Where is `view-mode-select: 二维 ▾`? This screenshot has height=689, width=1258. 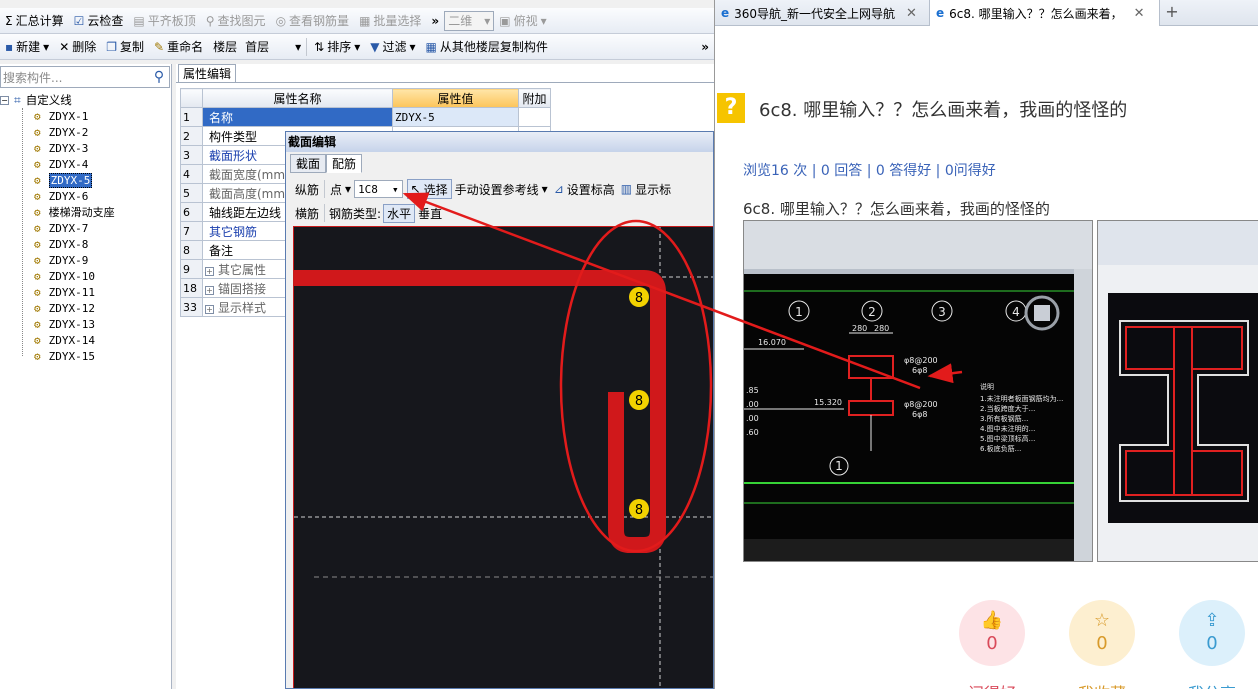 view-mode-select: 二维 ▾ is located at coordinates (469, 20).